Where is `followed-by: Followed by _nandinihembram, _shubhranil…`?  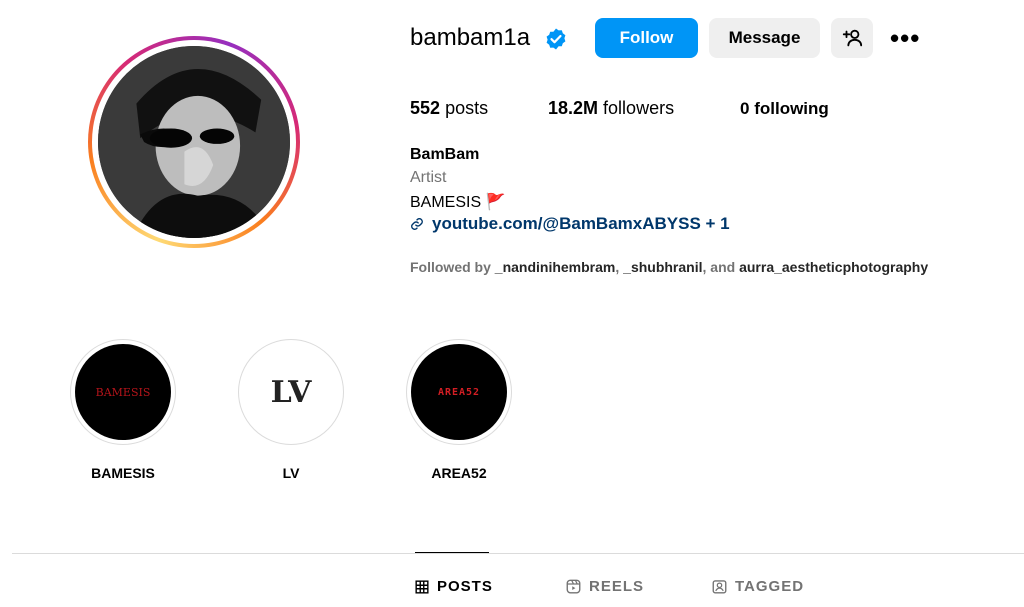 followed-by: Followed by _nandinihembram, _shubhranil… is located at coordinates (669, 267).